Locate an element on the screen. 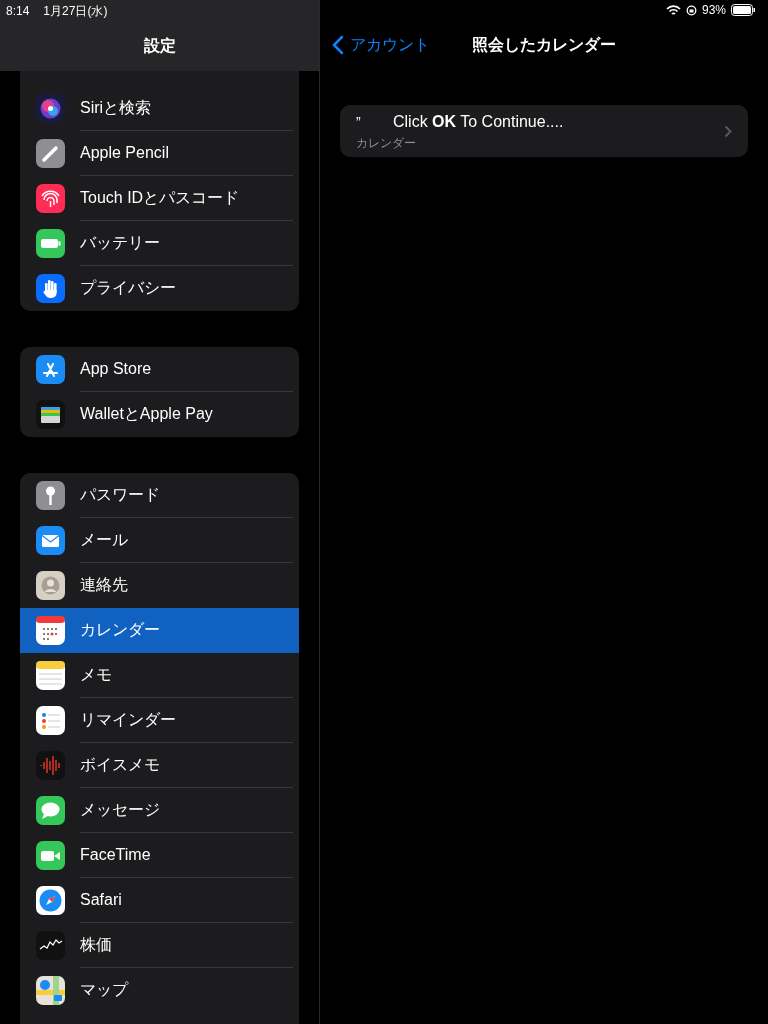  battery-percent: 93% is located at coordinates (713, 10).